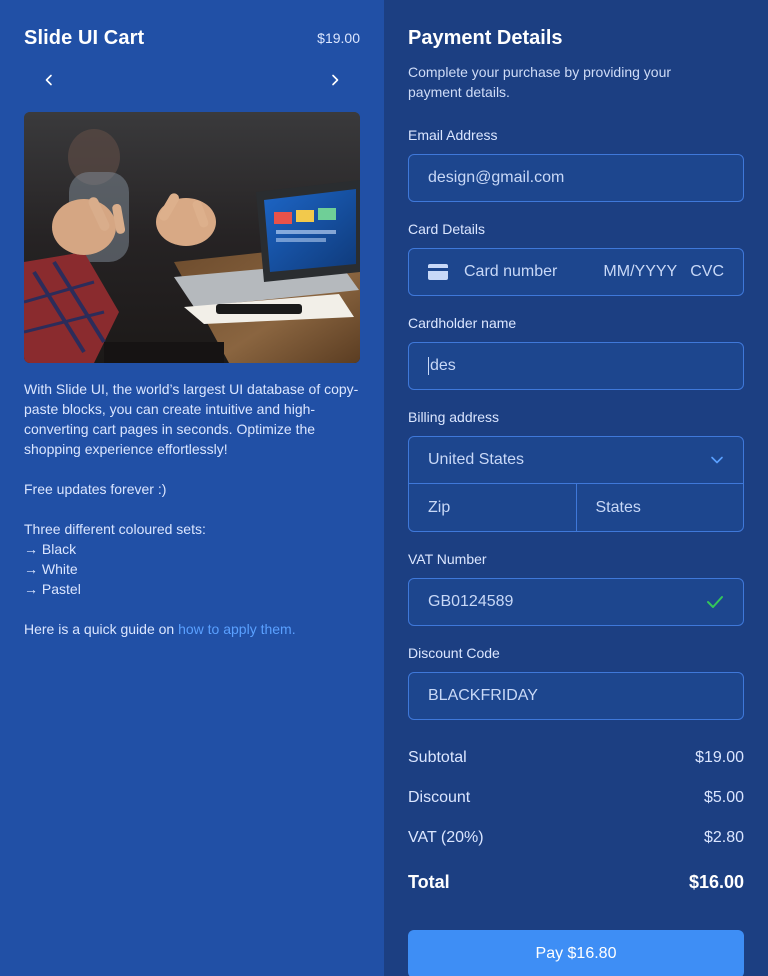  I want to click on chevron-left-icon, so click(48, 80).